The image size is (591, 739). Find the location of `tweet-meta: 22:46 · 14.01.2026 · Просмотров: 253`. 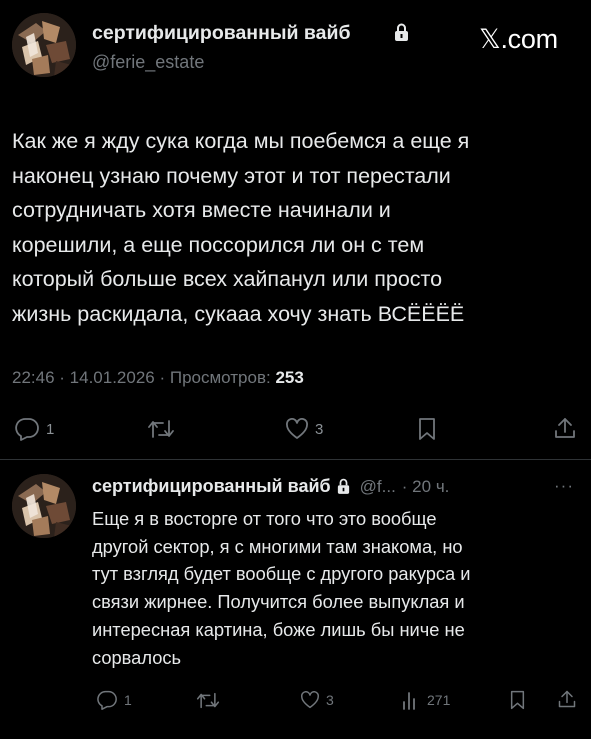

tweet-meta: 22:46 · 14.01.2026 · Просмотров: 253 is located at coordinates (158, 378).